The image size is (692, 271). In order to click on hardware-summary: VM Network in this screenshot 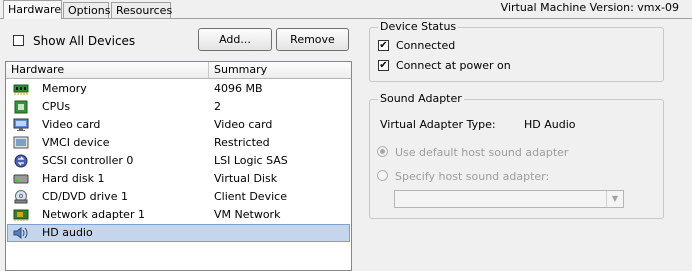, I will do `click(247, 214)`.